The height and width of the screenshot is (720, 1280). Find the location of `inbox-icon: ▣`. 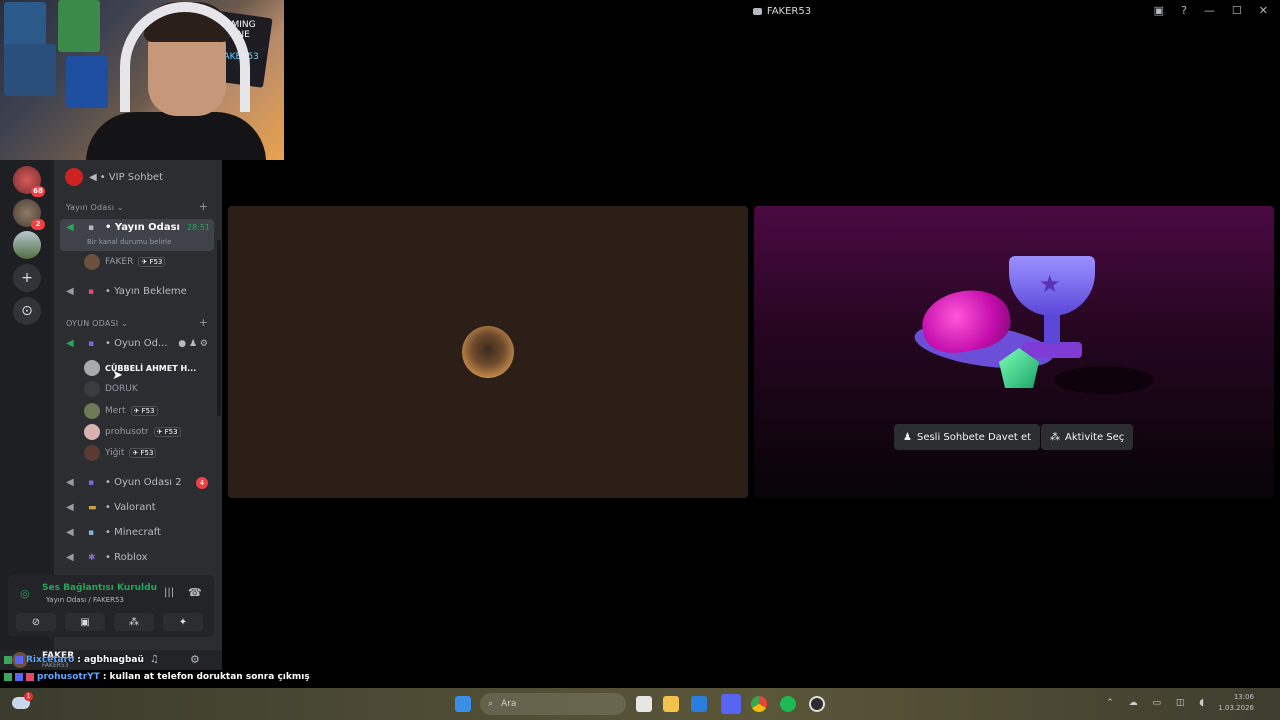

inbox-icon: ▣ is located at coordinates (1159, 10).